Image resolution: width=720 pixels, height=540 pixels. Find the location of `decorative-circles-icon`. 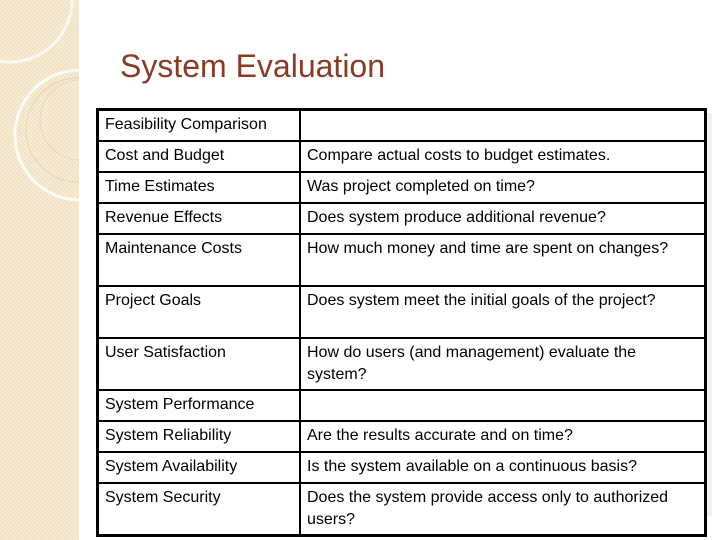

decorative-circles-icon is located at coordinates (39, 101).